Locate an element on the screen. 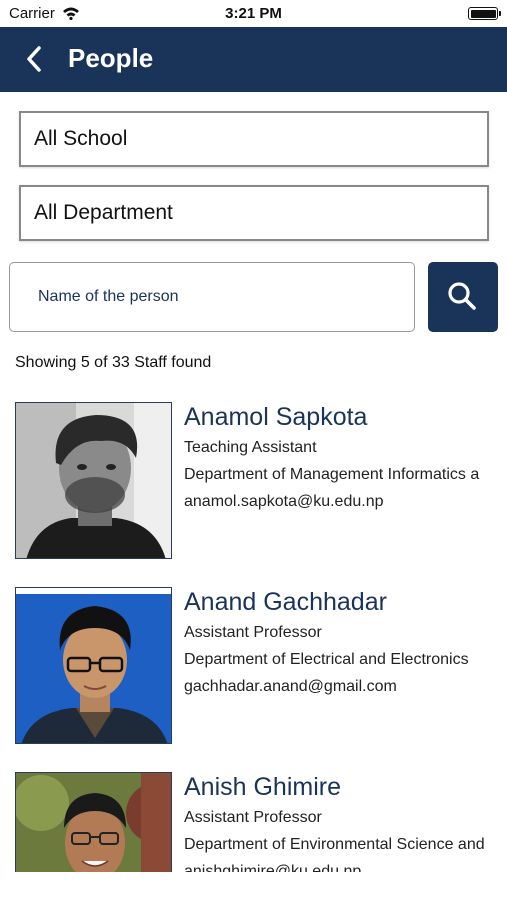 The width and height of the screenshot is (507, 900). clock-label: 3:21 PM is located at coordinates (253, 13).